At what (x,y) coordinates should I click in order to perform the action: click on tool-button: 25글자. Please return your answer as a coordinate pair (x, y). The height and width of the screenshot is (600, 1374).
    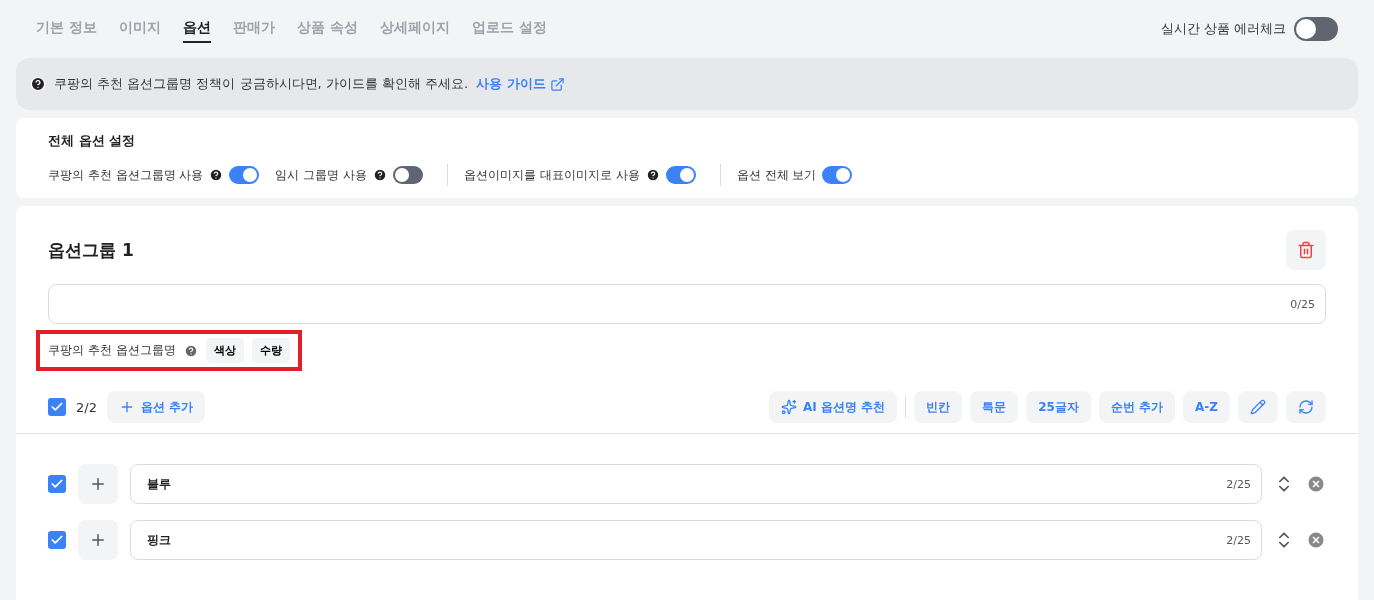
    Looking at the image, I should click on (1058, 407).